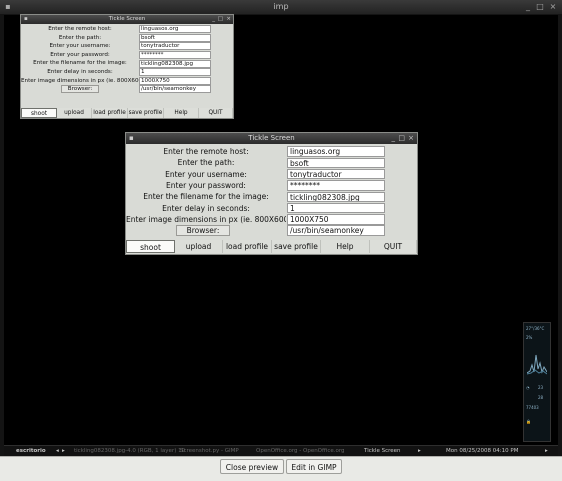  What do you see at coordinates (529, 337) in the screenshot?
I see `cpu-readout: 2%` at bounding box center [529, 337].